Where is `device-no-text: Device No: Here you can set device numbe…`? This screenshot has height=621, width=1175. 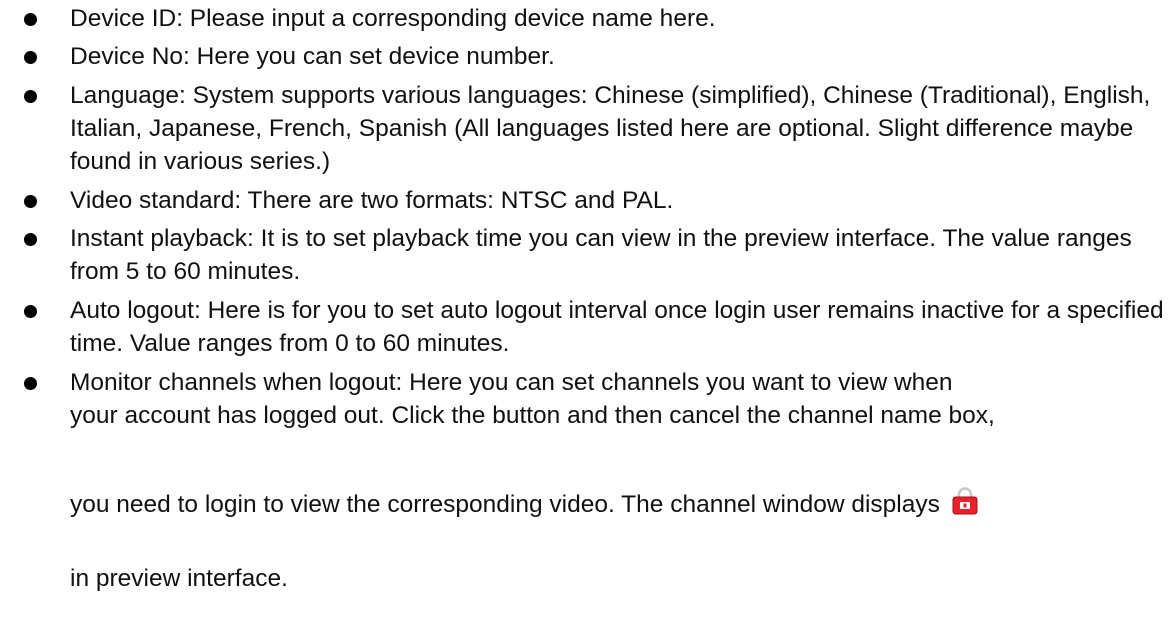 device-no-text: Device No: Here you can set device numbe… is located at coordinates (312, 56).